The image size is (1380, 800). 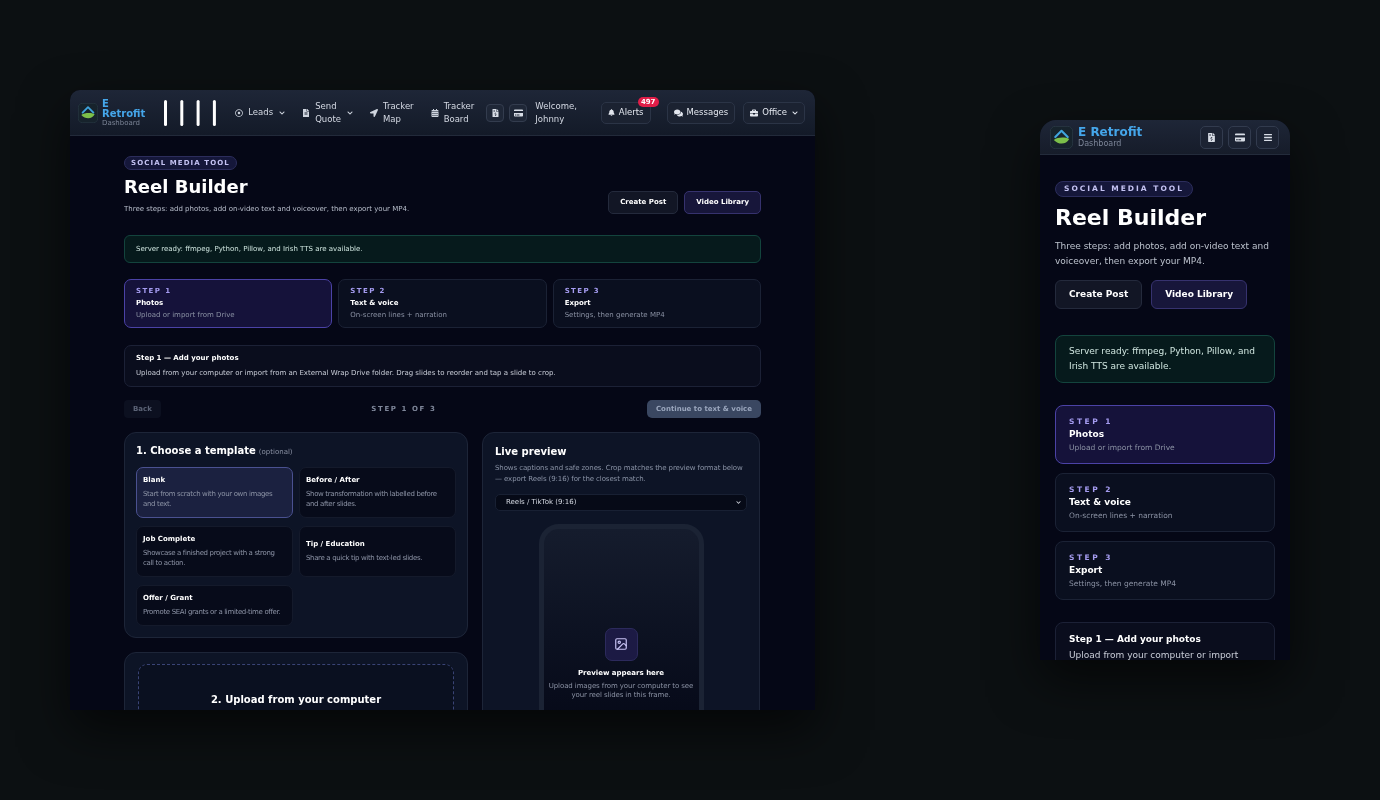 What do you see at coordinates (611, 112) in the screenshot?
I see `bell-icon` at bounding box center [611, 112].